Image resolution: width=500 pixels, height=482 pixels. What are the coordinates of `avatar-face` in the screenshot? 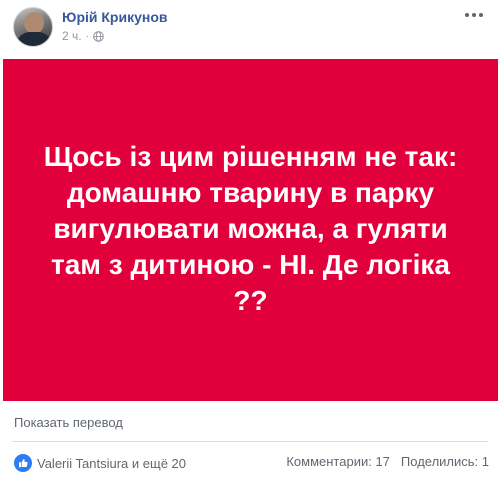 It's located at (34, 23).